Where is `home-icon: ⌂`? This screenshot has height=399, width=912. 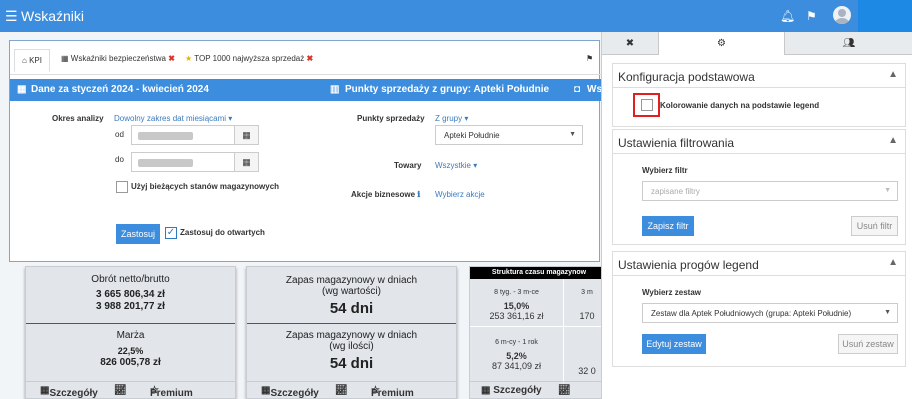 home-icon: ⌂ is located at coordinates (24, 60).